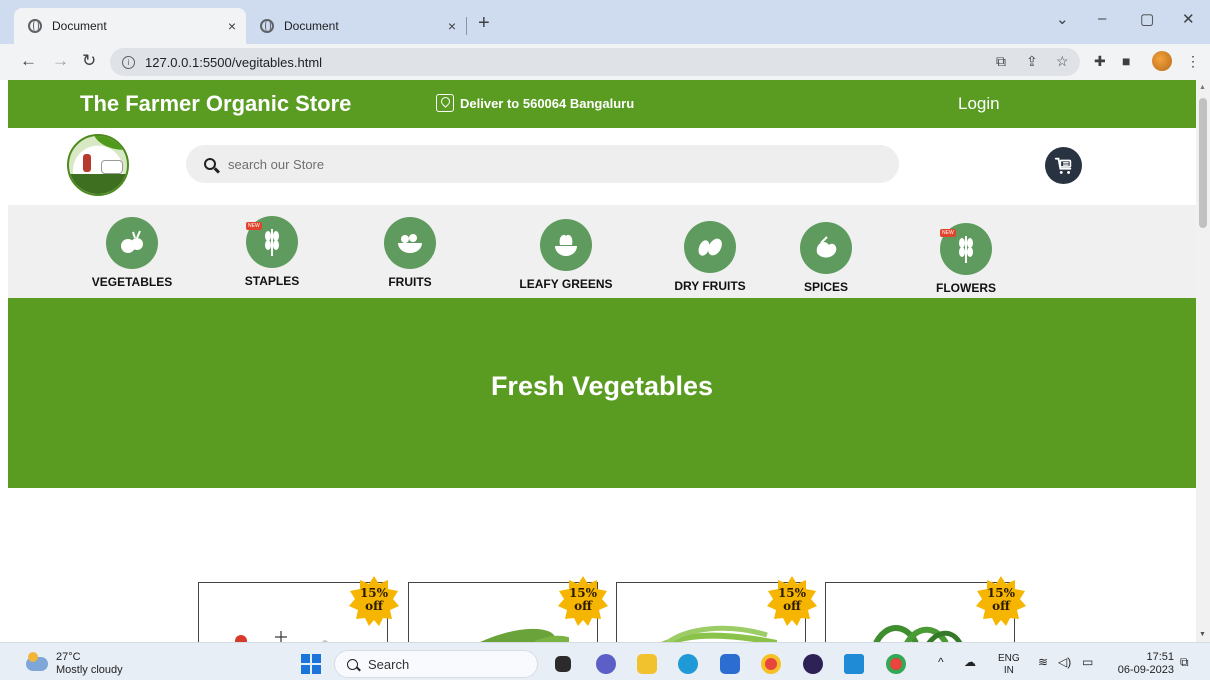  What do you see at coordinates (132, 243) in the screenshot?
I see `vegetables-icon` at bounding box center [132, 243].